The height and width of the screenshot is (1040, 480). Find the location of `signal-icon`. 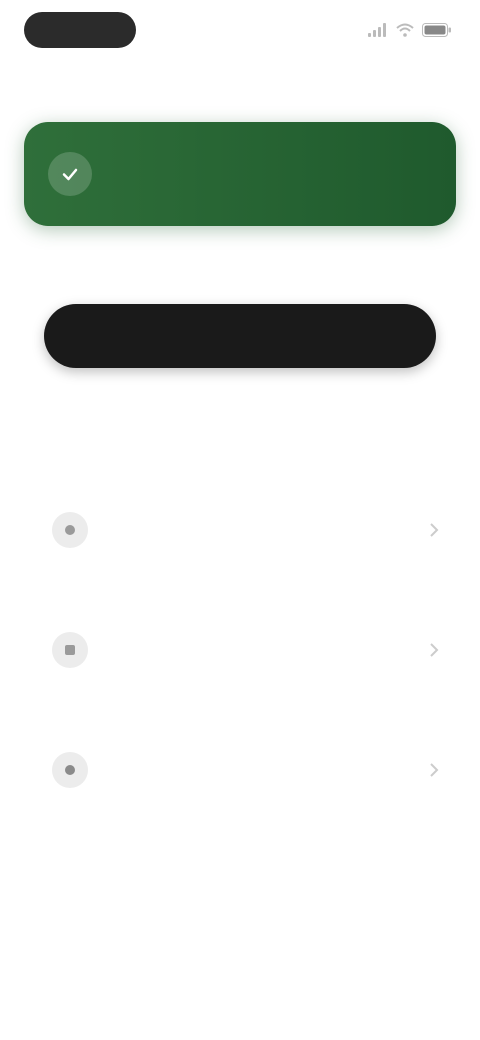

signal-icon is located at coordinates (378, 30).